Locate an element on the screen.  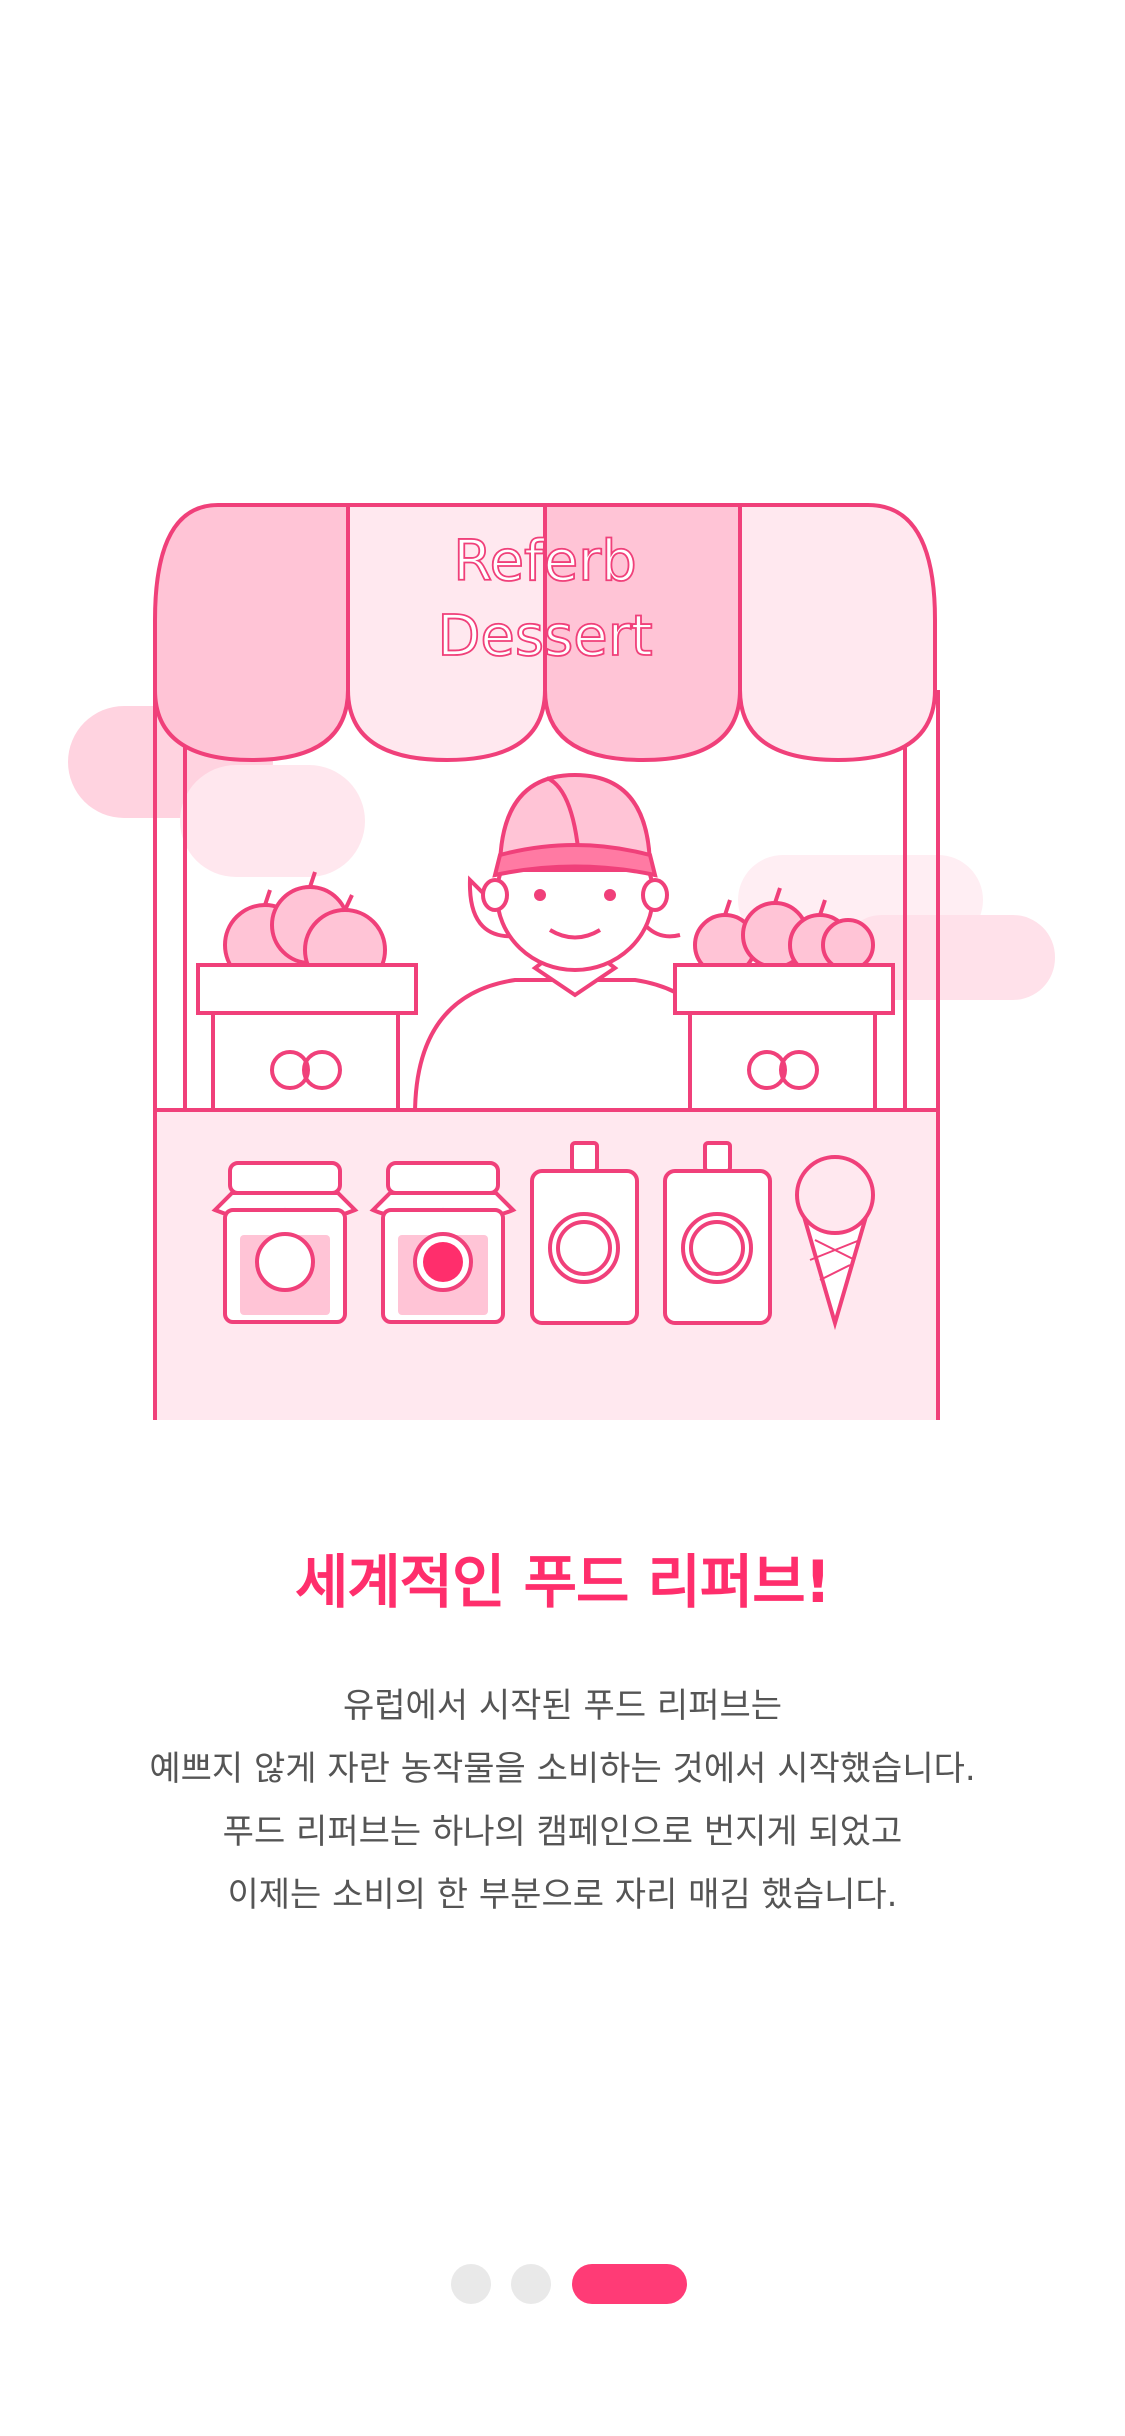
awning: Referb Dessert is located at coordinates (545, 633).